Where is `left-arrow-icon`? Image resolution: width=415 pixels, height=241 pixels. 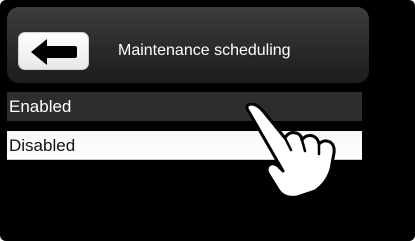 left-arrow-icon is located at coordinates (54, 52).